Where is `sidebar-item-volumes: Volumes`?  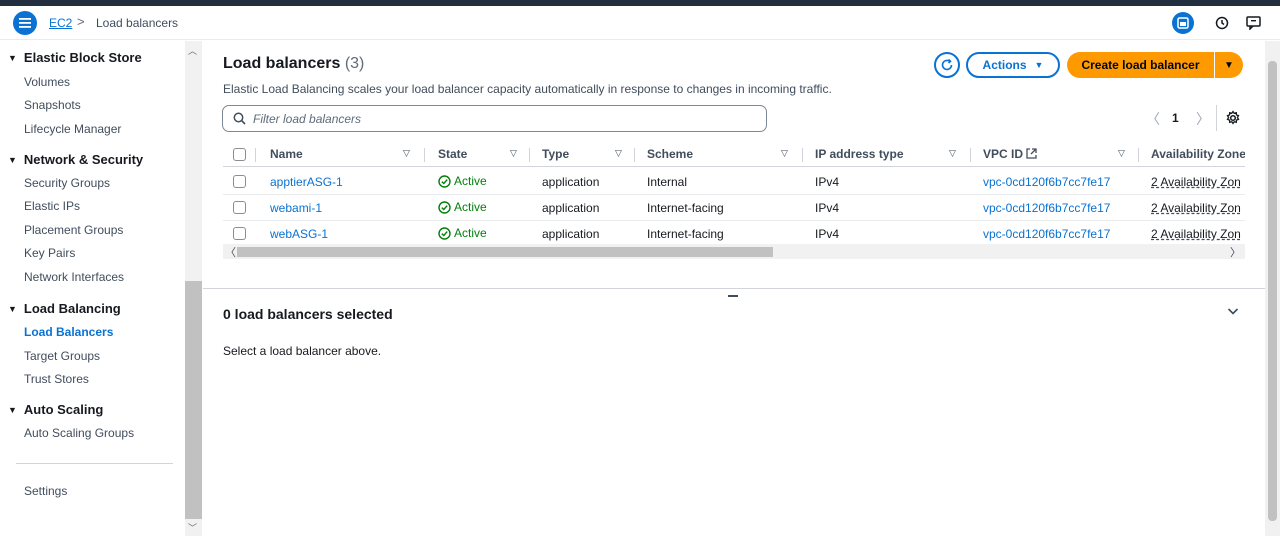
sidebar-item-volumes: Volumes is located at coordinates (47, 82).